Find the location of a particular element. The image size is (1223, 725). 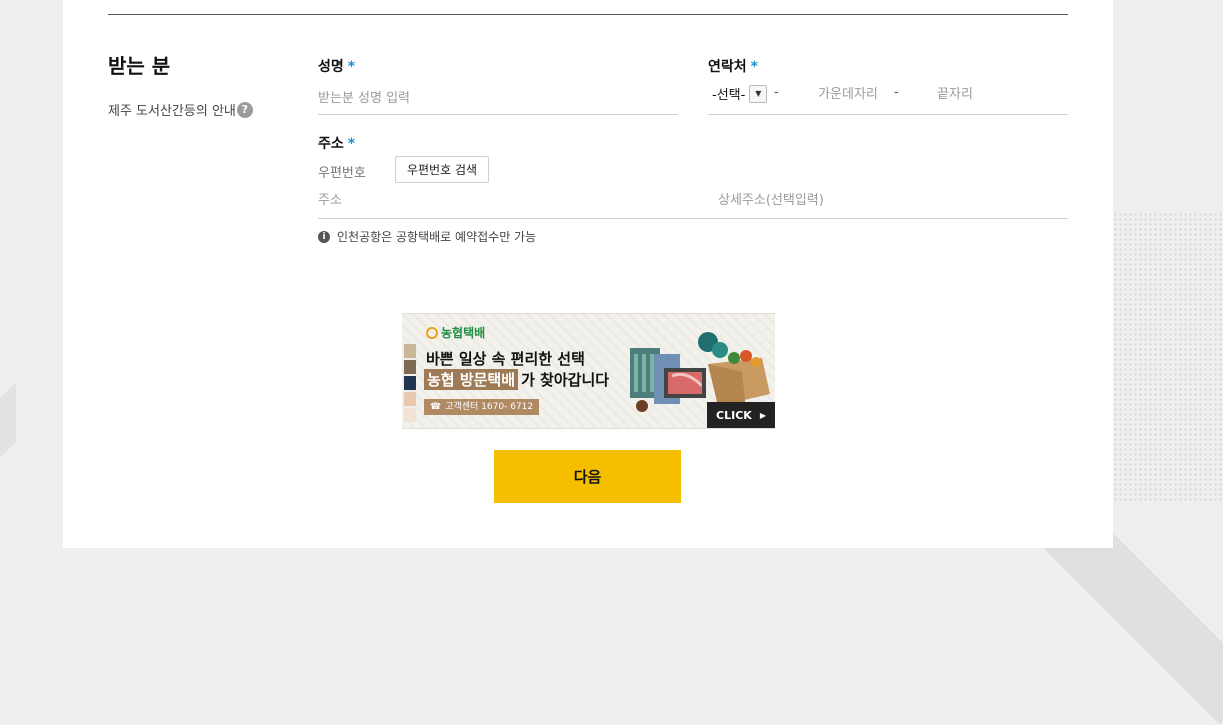

jeju-remote-area-info-link: 제주 도서산간등의 안내 ? is located at coordinates (180, 109).